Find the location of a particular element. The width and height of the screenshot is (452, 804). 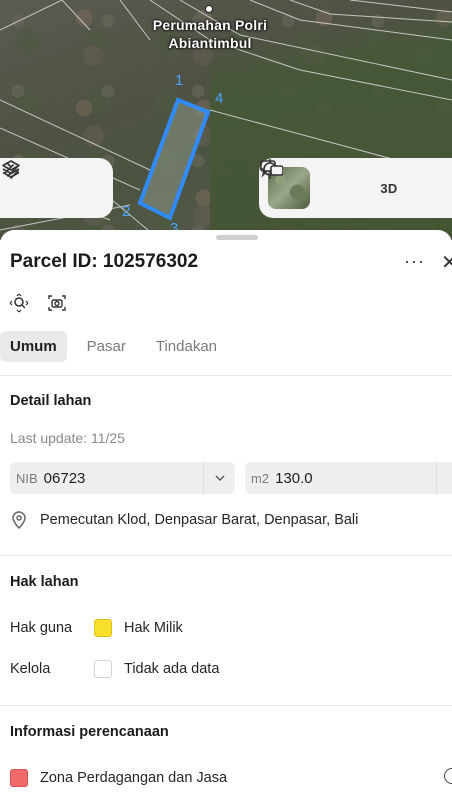

nib-value: 06723 is located at coordinates (64, 478).